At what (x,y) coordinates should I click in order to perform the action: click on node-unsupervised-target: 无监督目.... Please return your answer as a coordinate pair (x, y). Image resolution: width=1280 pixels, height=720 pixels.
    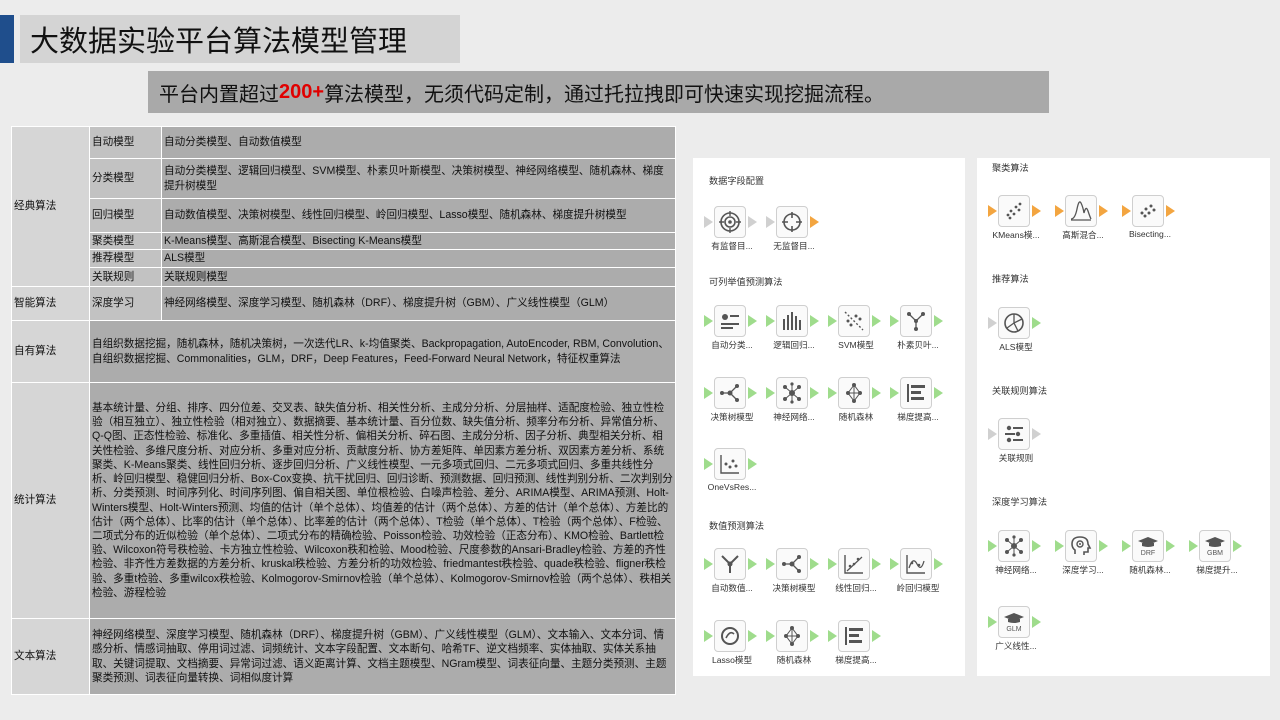
    Looking at the image, I should click on (787, 232).